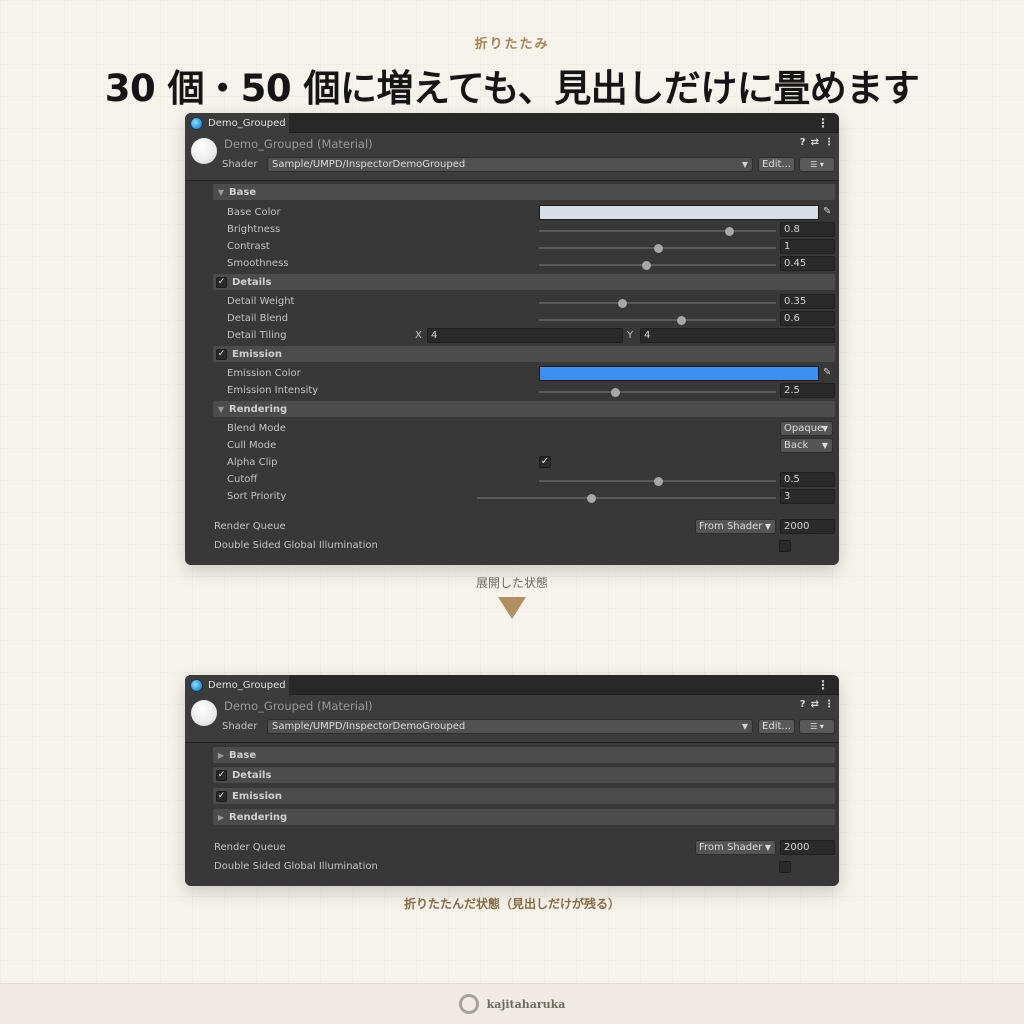 The width and height of the screenshot is (1024, 1024). What do you see at coordinates (682, 320) in the screenshot?
I see `detail-blend-slider-knob` at bounding box center [682, 320].